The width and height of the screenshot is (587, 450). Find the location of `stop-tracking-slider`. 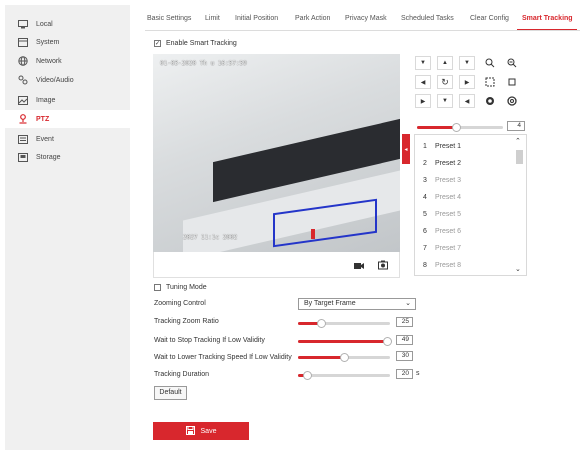

stop-tracking-slider is located at coordinates (345, 341).